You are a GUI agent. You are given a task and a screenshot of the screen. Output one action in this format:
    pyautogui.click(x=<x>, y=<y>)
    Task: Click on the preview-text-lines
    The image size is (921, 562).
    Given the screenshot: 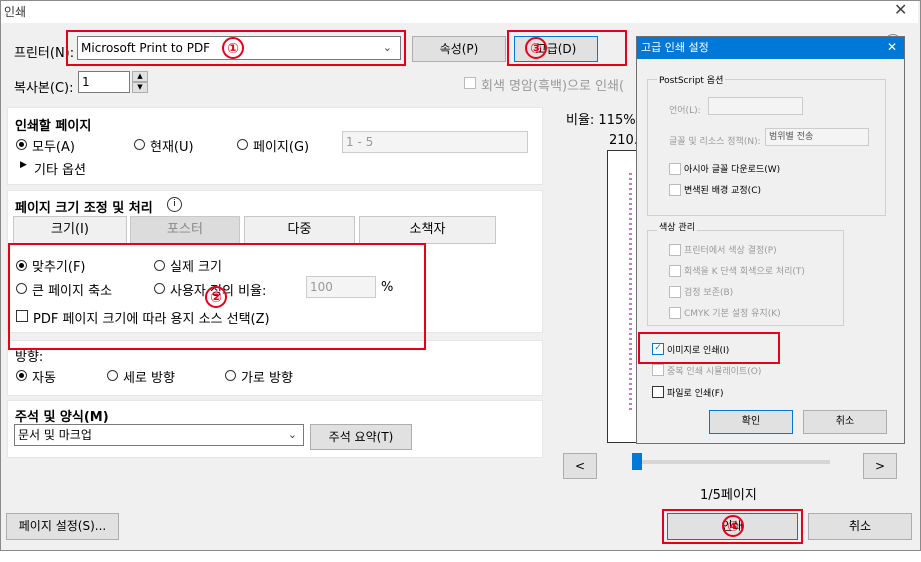 What is the action you would take?
    pyautogui.click(x=630, y=293)
    